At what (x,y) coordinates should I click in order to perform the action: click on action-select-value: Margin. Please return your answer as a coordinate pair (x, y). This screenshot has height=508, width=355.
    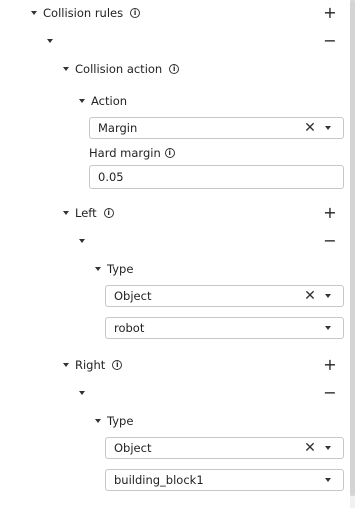
    Looking at the image, I should click on (118, 128).